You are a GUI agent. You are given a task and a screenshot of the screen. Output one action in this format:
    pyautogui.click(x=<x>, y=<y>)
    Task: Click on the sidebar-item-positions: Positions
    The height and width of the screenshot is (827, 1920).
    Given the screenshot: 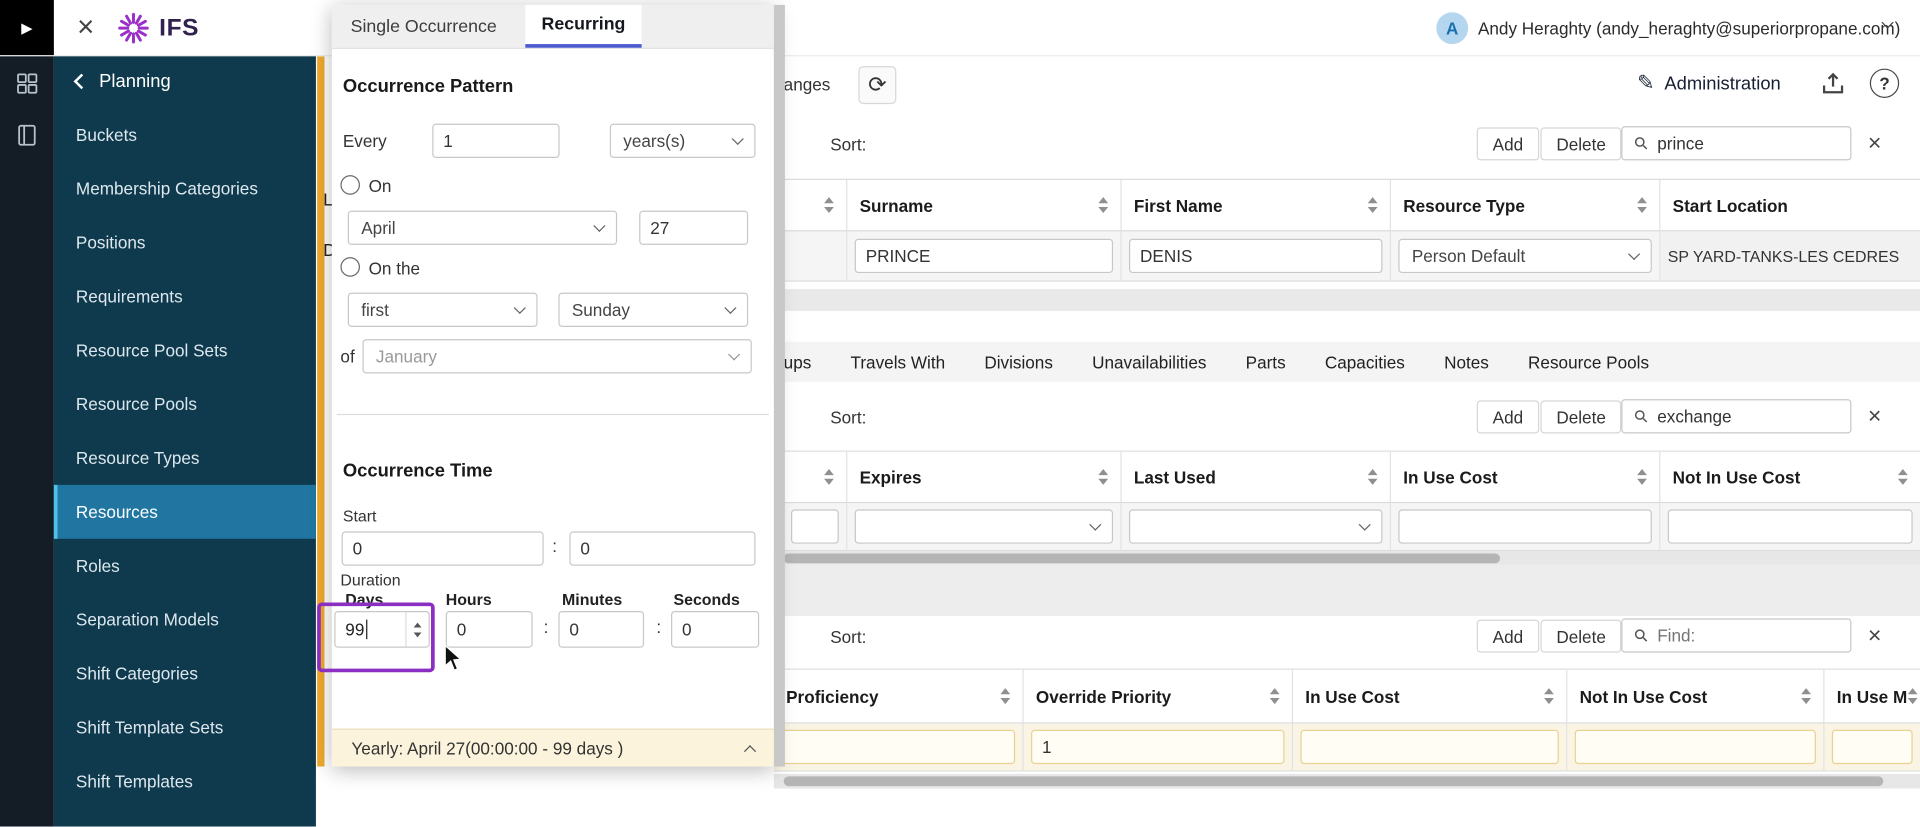 What is the action you would take?
    pyautogui.click(x=185, y=243)
    